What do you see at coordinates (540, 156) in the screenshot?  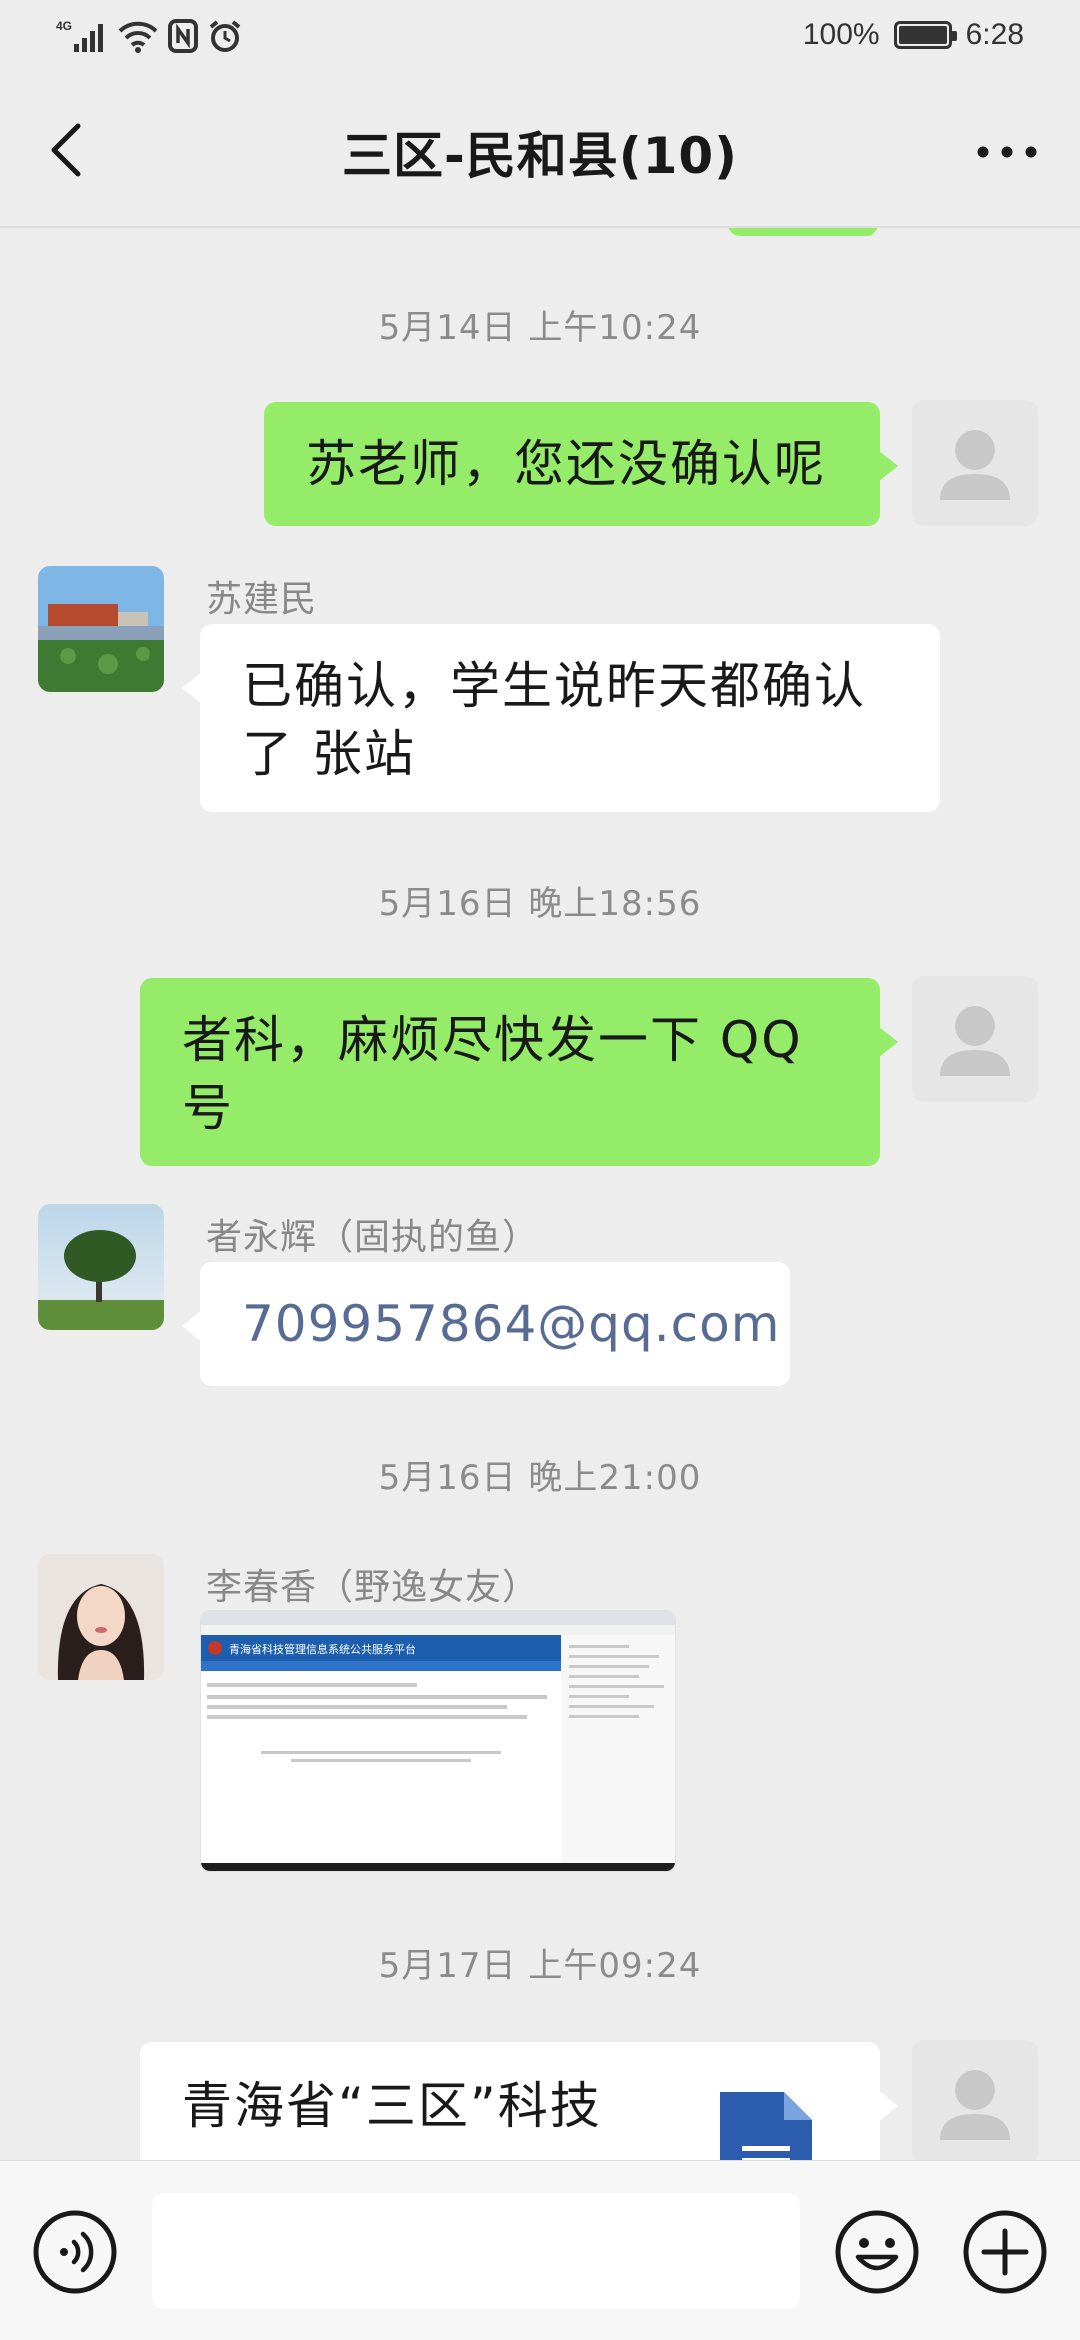 I see `chat-title: 三区-民和县(10)` at bounding box center [540, 156].